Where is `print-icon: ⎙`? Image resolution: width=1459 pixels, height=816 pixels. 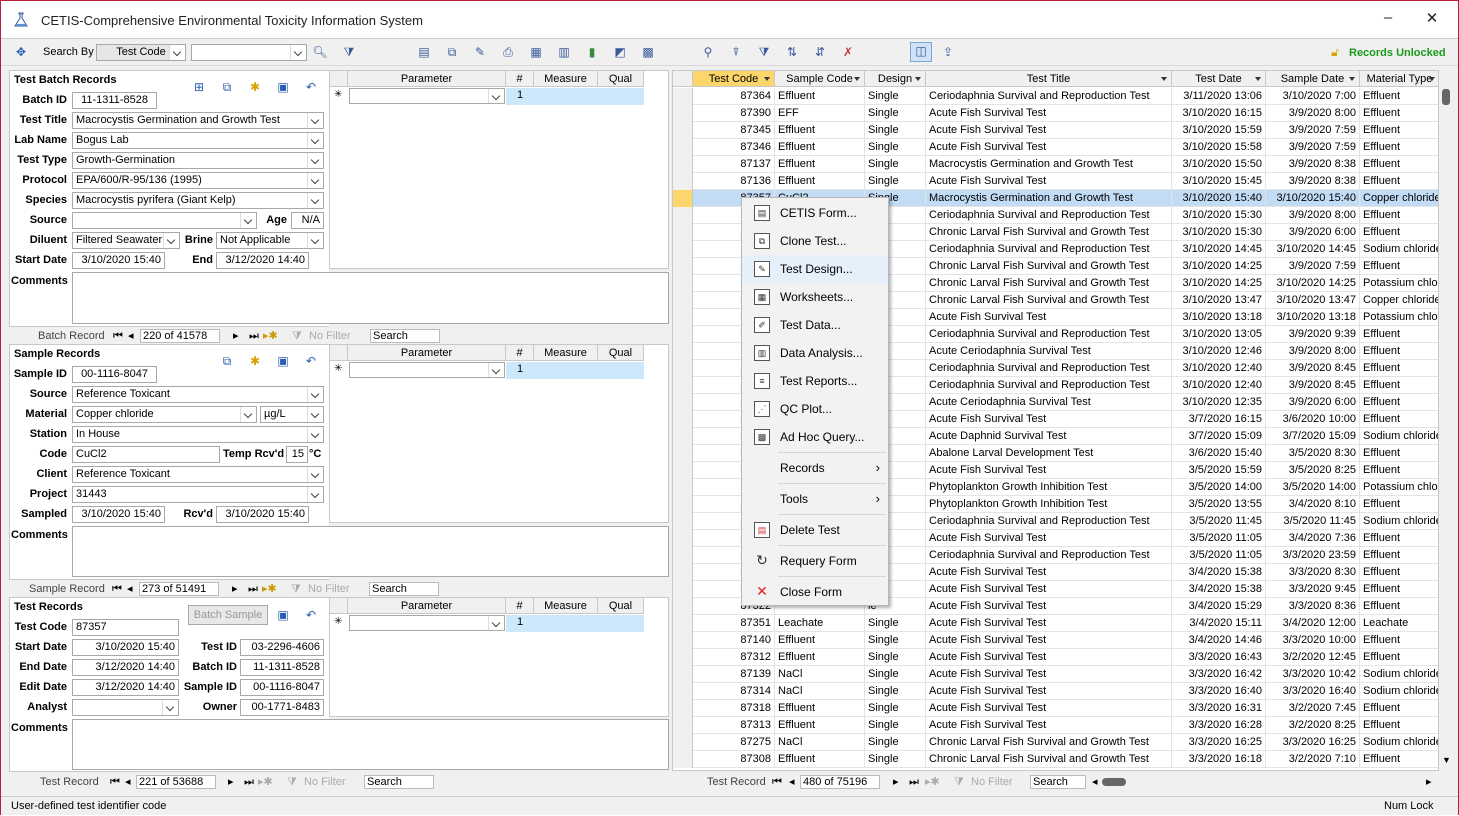
print-icon: ⎙ is located at coordinates (508, 52).